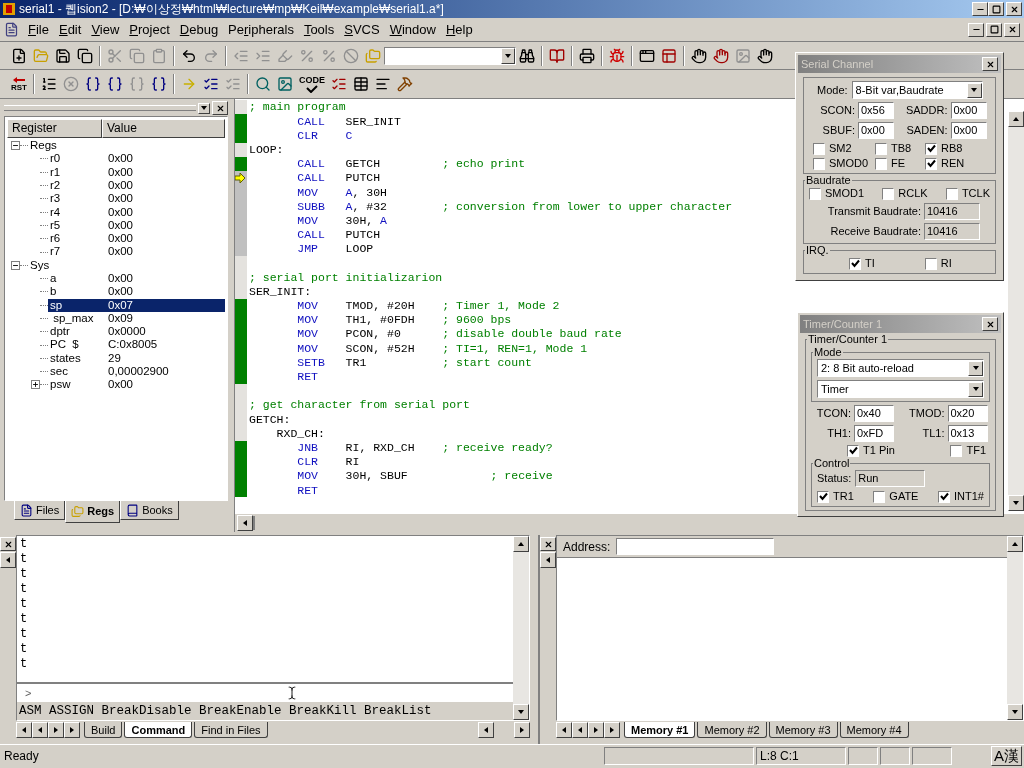 Image resolution: width=1024 pixels, height=768 pixels. I want to click on braces-icon, so click(159, 84).